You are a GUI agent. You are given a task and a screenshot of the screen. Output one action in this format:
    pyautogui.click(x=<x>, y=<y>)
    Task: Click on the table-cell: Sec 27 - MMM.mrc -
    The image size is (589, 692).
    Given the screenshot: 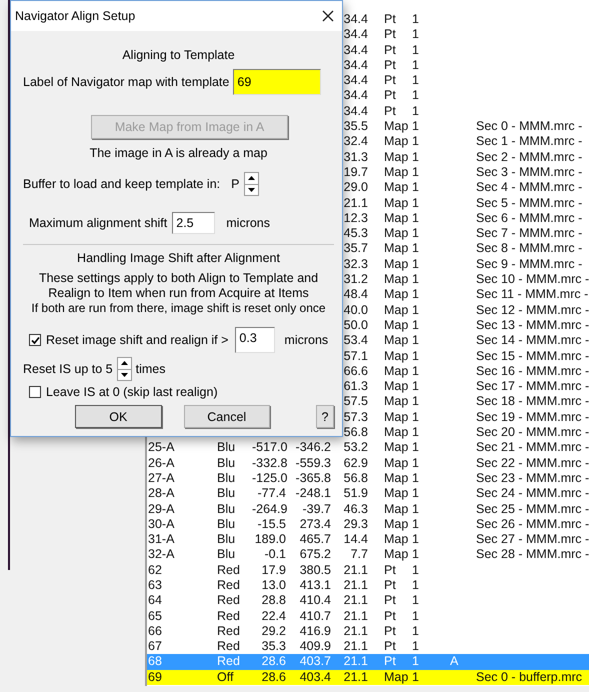 What is the action you would take?
    pyautogui.click(x=532, y=540)
    